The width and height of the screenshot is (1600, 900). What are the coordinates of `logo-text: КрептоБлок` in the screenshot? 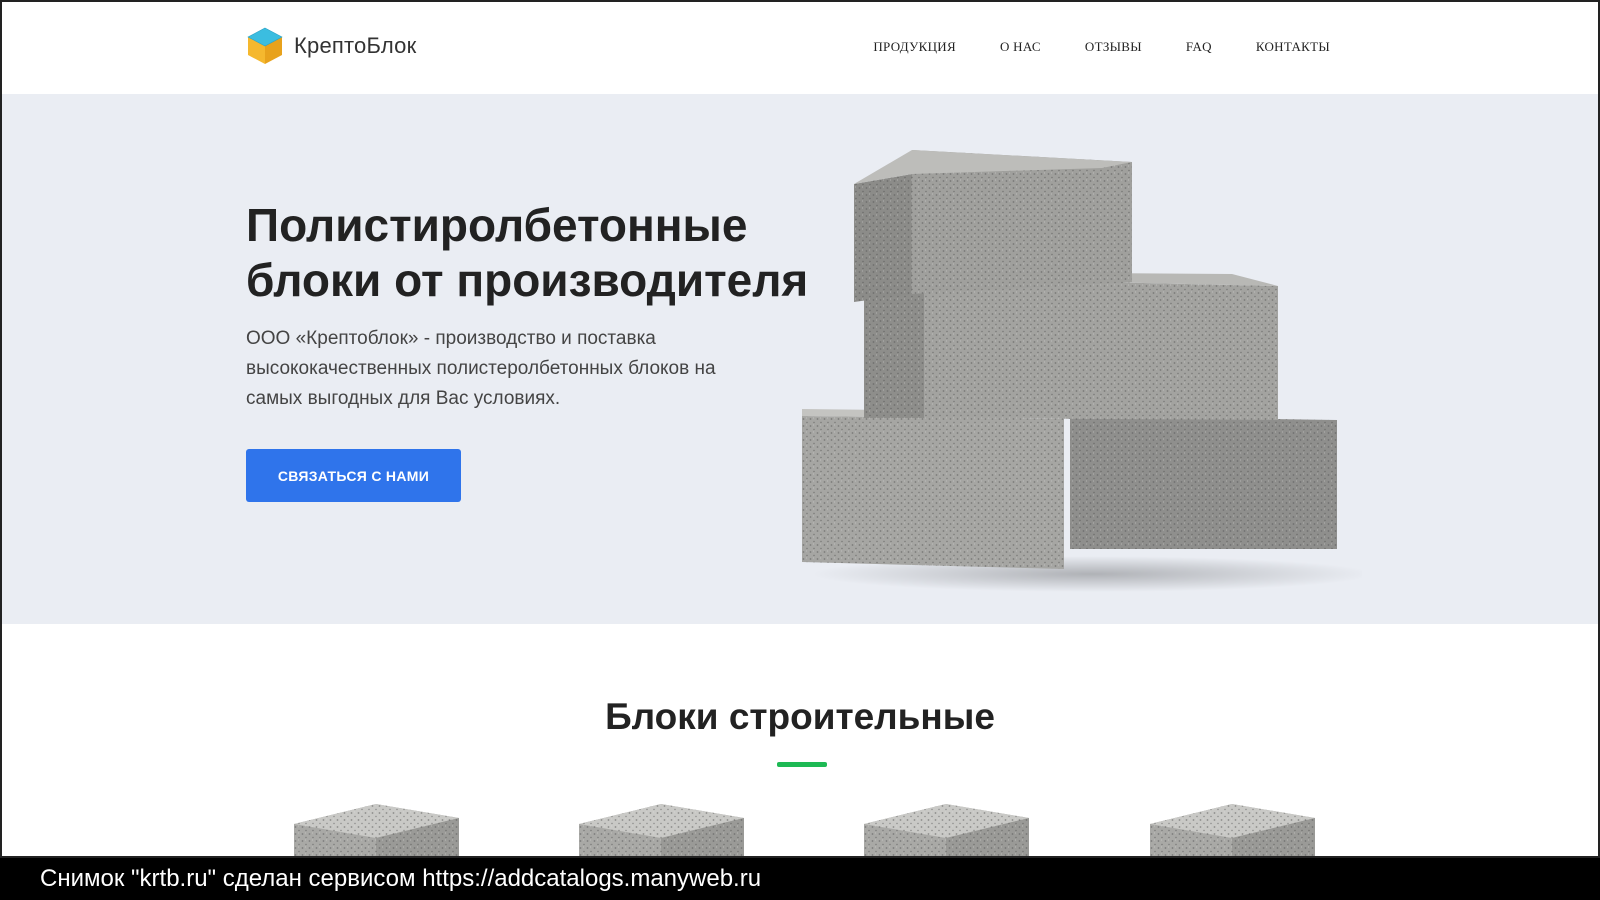 It's located at (355, 45).